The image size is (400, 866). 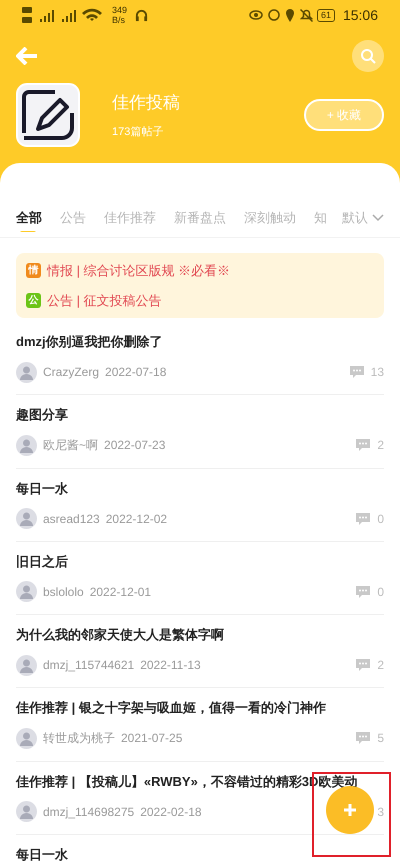 I want to click on post-date: 2022-12-02, so click(x=137, y=519).